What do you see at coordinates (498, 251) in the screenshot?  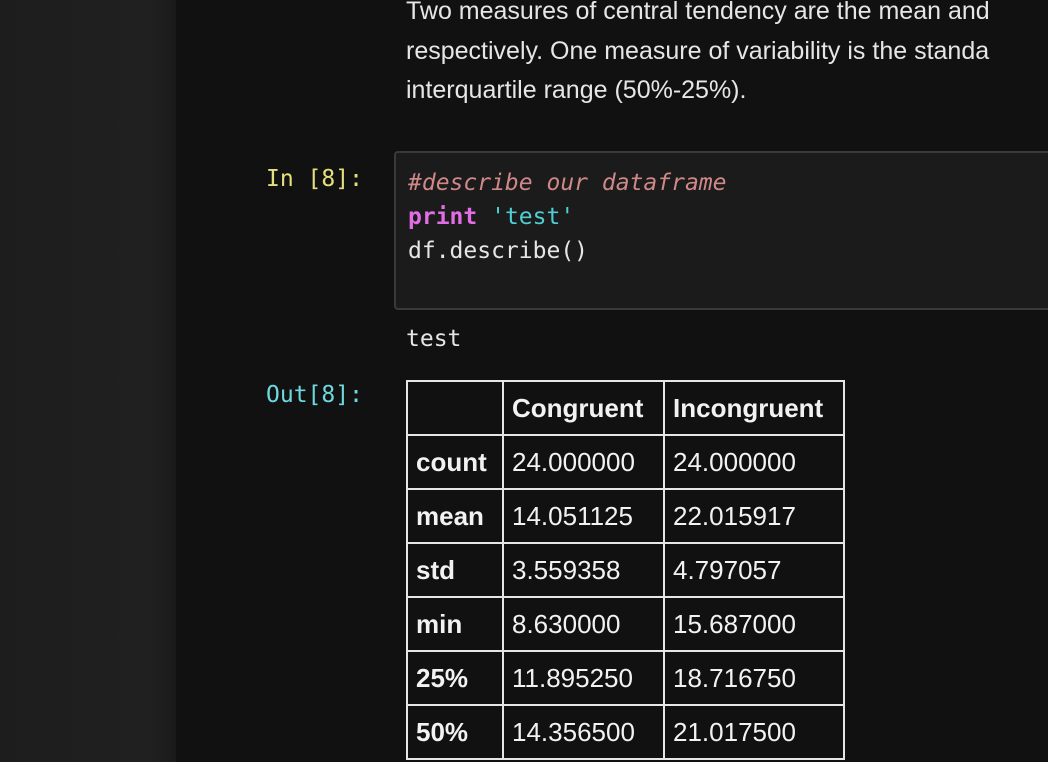 I see `code-call: df.describe()` at bounding box center [498, 251].